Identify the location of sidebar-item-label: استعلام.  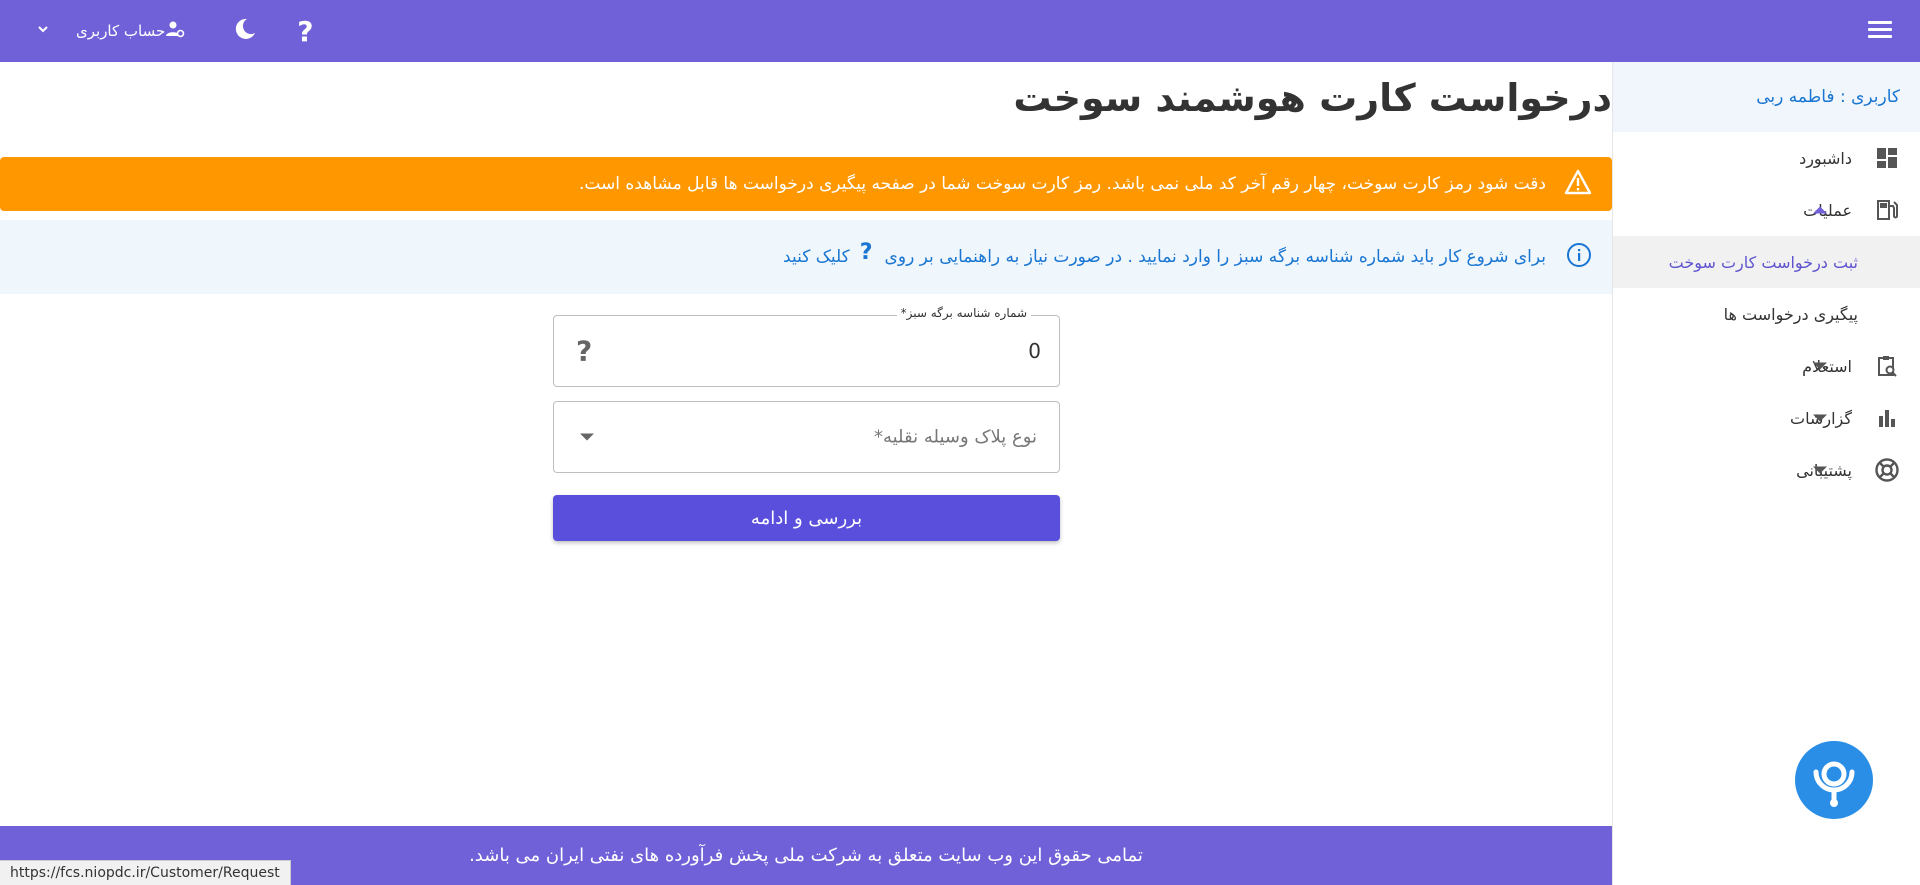
(1827, 366).